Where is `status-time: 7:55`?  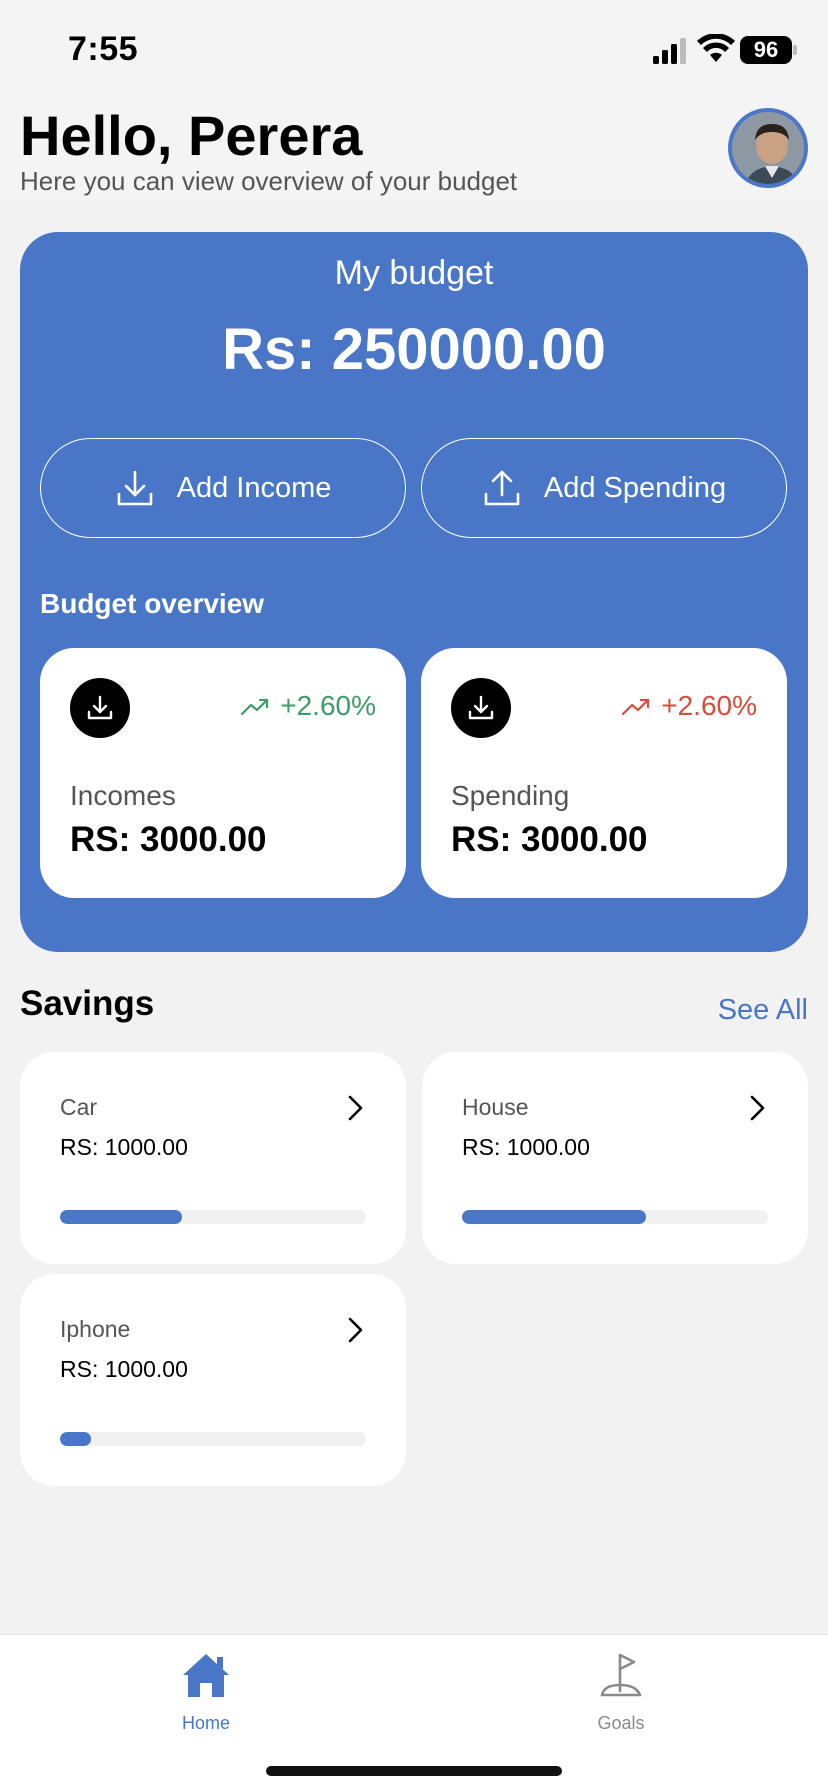 status-time: 7:55 is located at coordinates (103, 49).